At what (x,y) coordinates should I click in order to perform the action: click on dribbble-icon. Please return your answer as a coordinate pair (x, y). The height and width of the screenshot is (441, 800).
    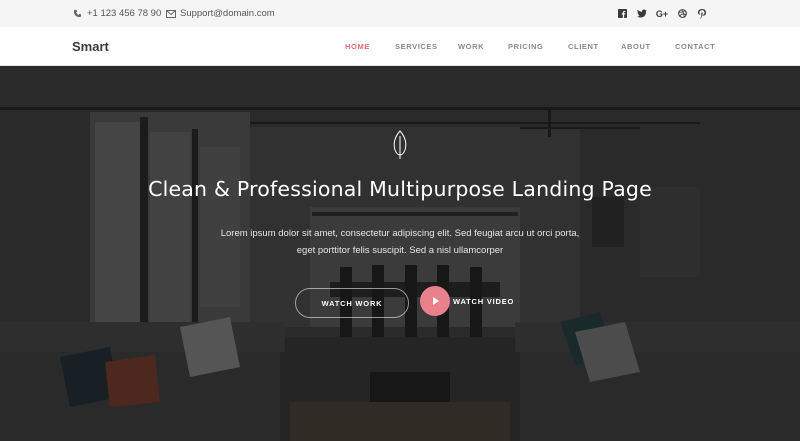
    Looking at the image, I should click on (682, 13).